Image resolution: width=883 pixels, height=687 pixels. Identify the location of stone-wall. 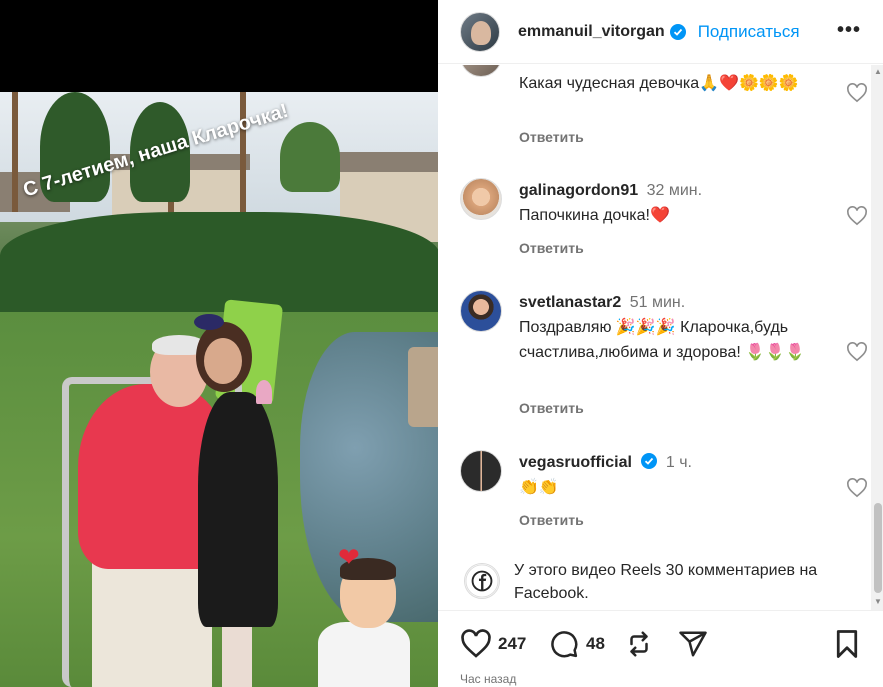
(423, 387).